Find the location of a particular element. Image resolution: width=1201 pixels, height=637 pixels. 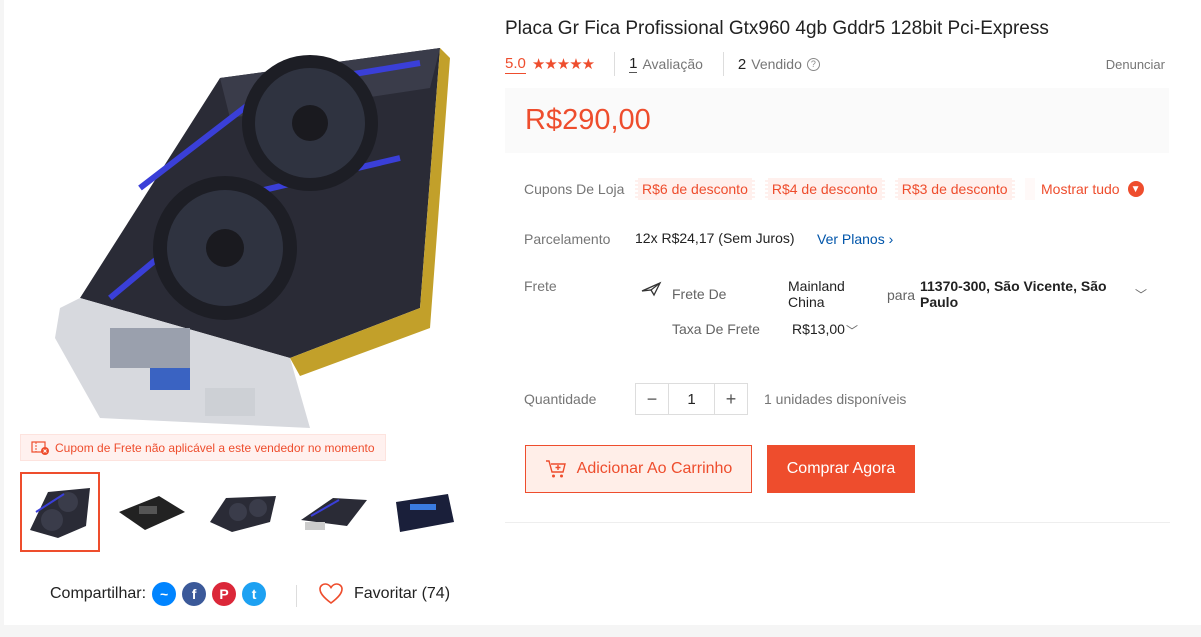

quantity-input: 1 is located at coordinates (691, 399).